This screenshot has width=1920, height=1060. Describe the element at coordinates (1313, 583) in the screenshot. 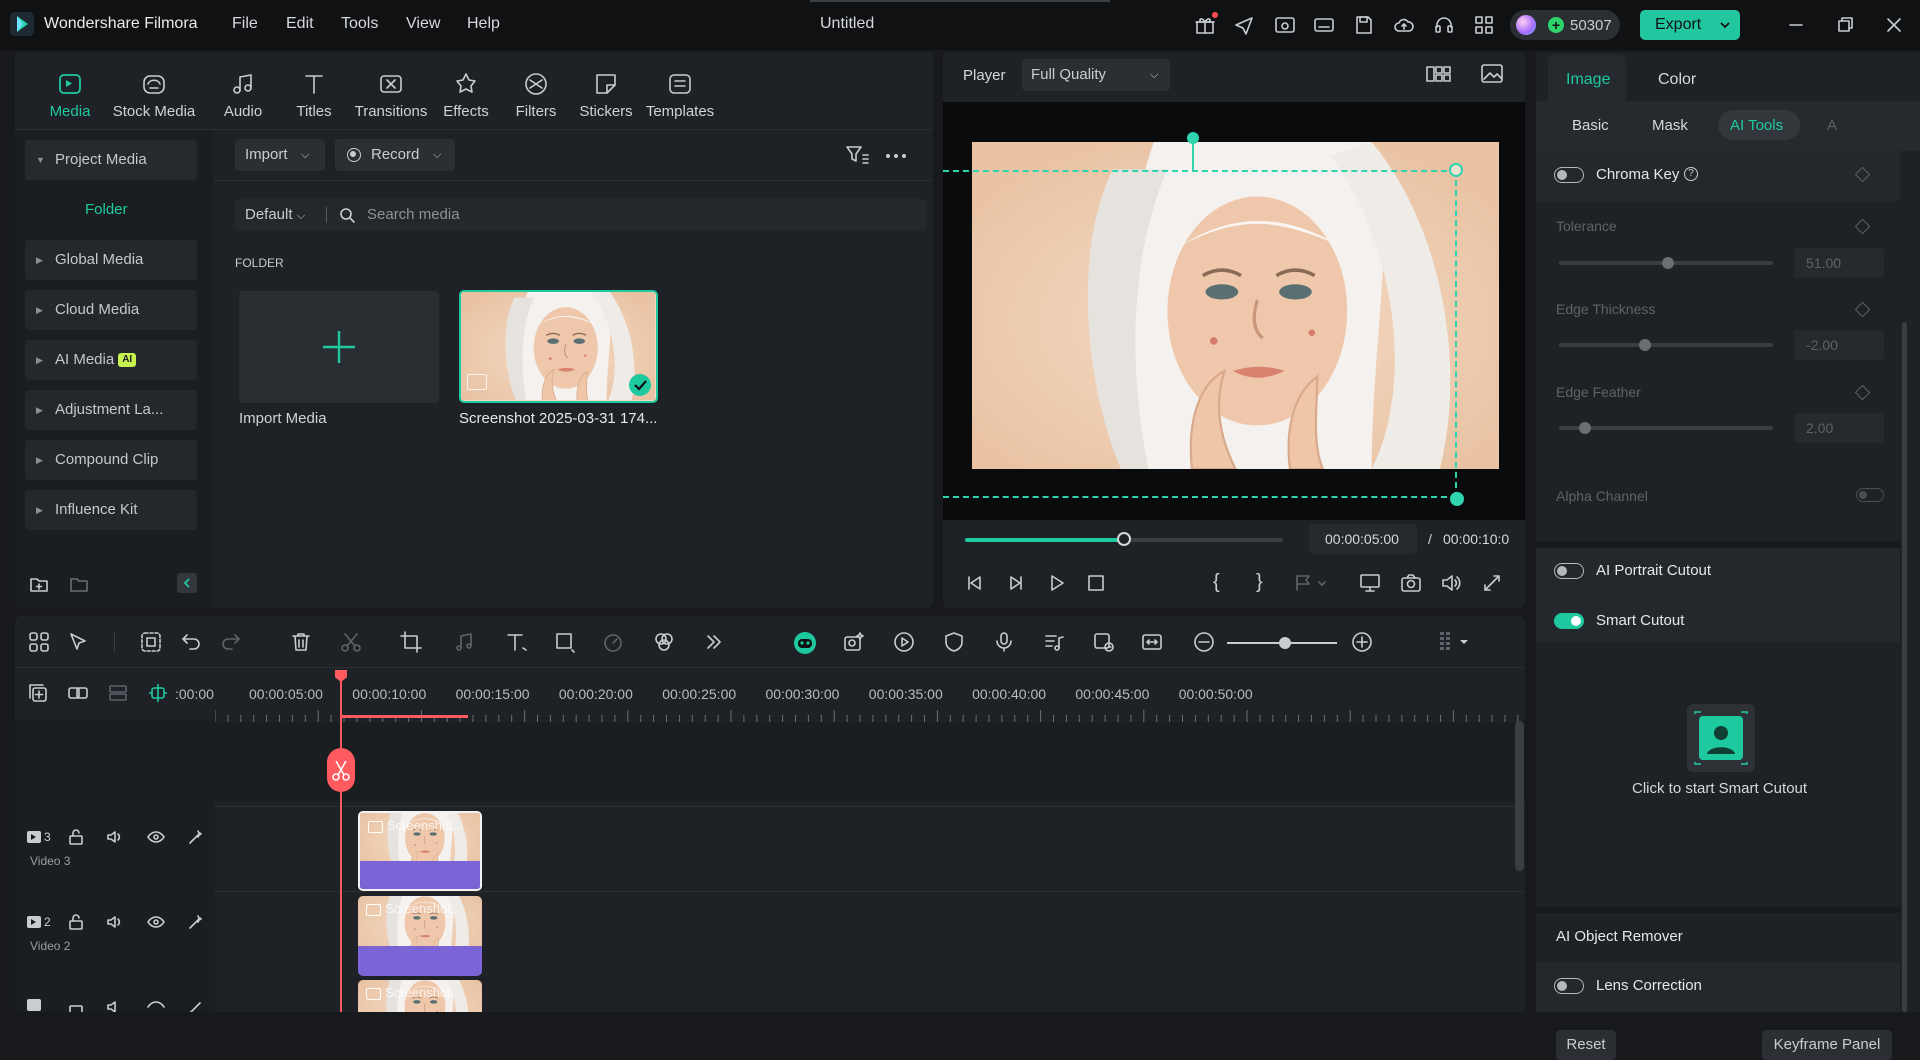

I see `marker-icon` at that location.